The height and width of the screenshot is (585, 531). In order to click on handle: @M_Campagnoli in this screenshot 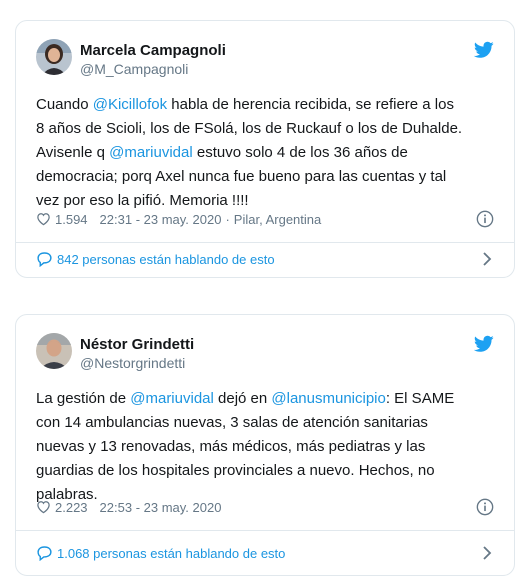, I will do `click(153, 69)`.